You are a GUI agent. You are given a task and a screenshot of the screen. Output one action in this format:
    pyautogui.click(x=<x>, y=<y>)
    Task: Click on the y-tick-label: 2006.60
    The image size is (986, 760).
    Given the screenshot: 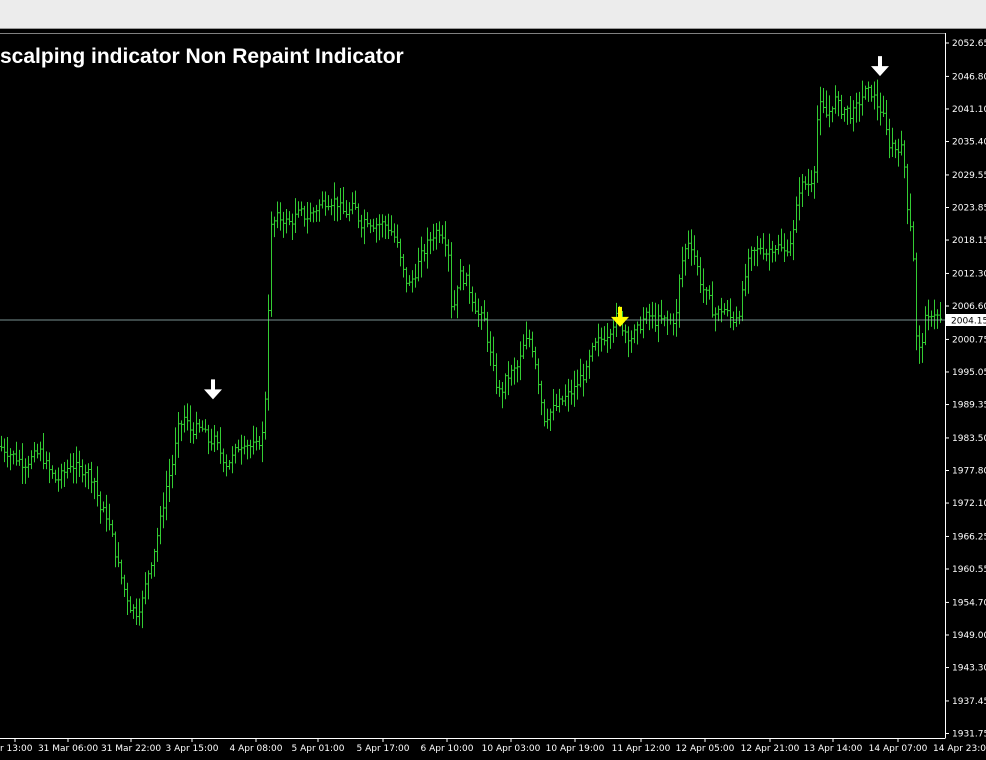 What is the action you would take?
    pyautogui.click(x=969, y=307)
    